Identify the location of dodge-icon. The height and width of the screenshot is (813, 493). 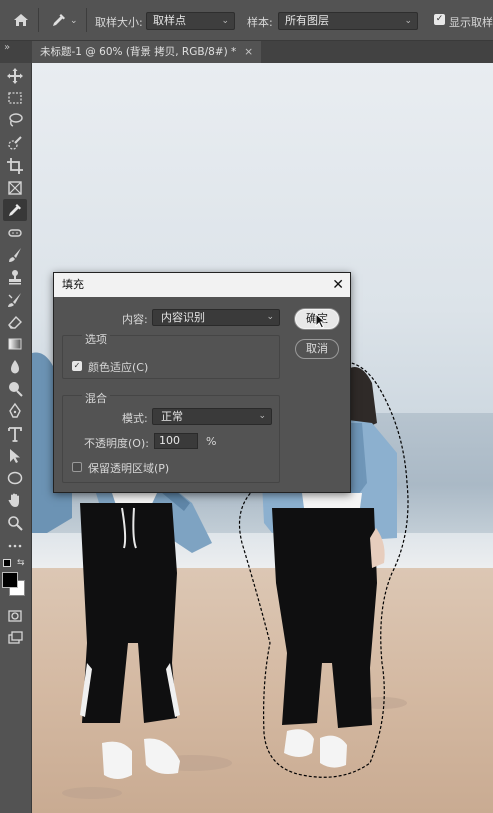
(15, 389).